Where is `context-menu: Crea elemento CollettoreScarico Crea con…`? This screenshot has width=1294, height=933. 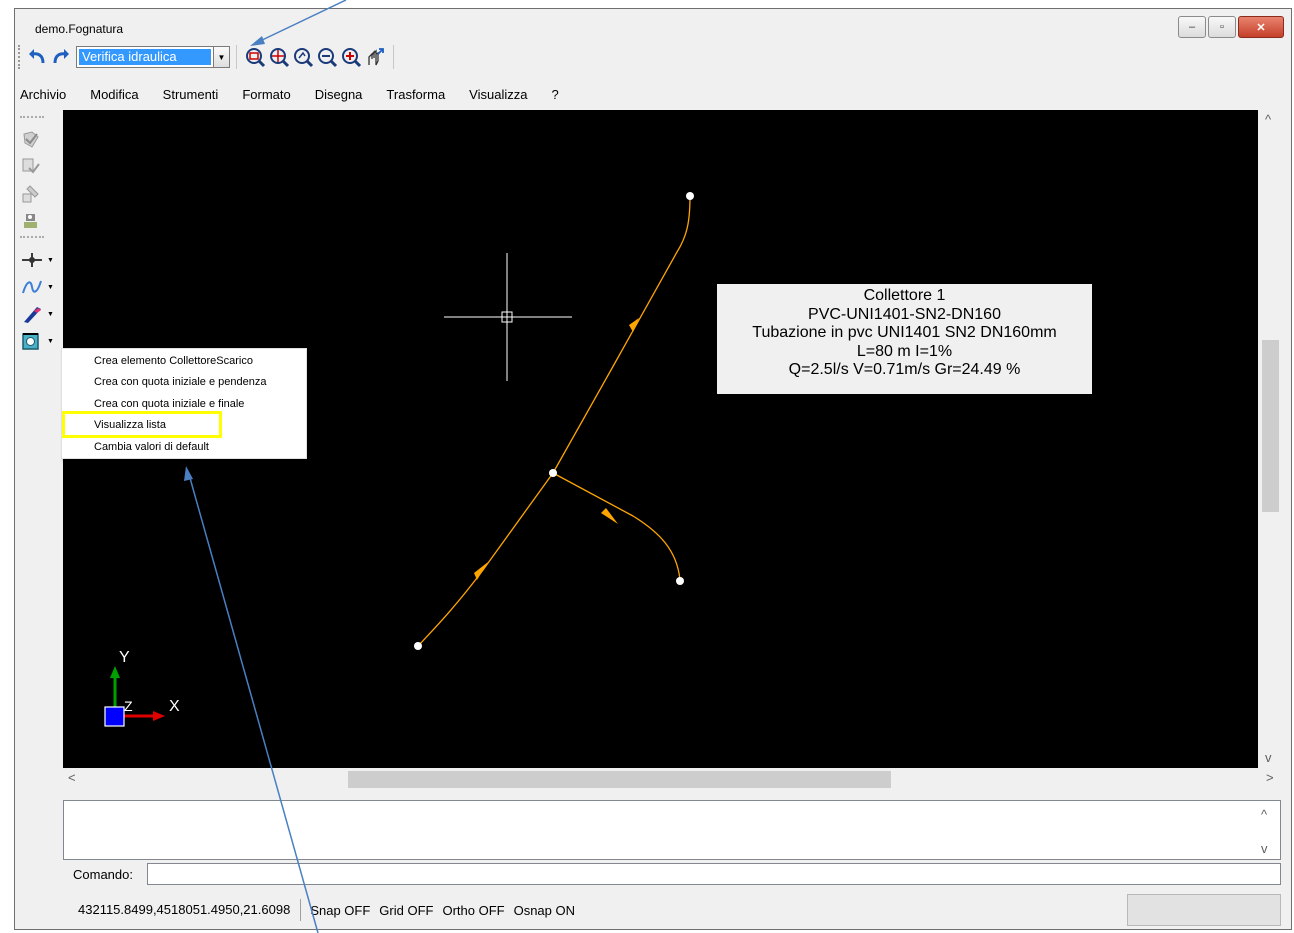
context-menu: Crea elemento CollettoreScarico Crea con… is located at coordinates (184, 403).